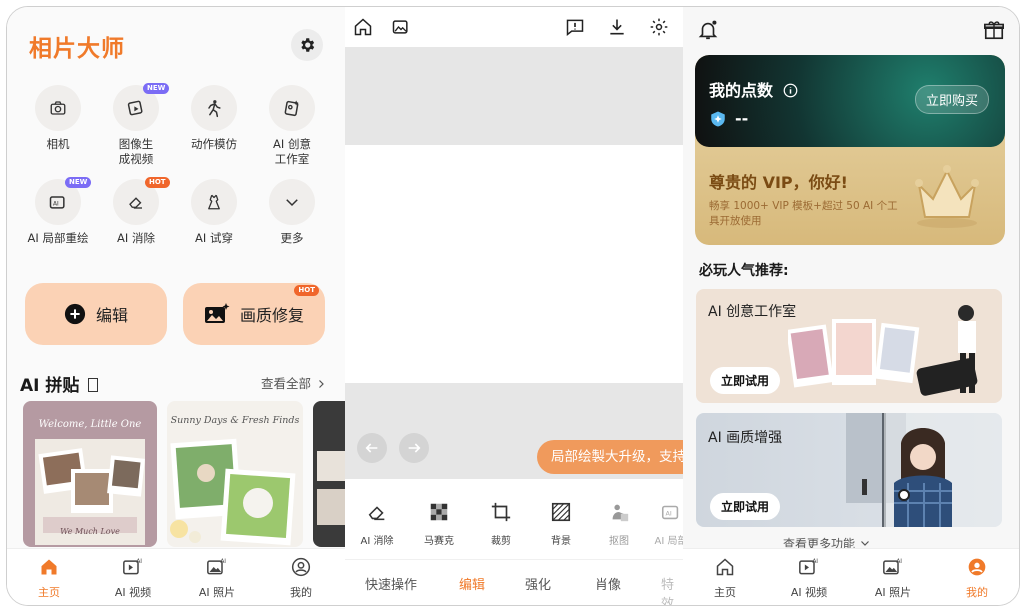 This screenshot has width=1024, height=610. I want to click on tool-label: AI 消除, so click(377, 541).